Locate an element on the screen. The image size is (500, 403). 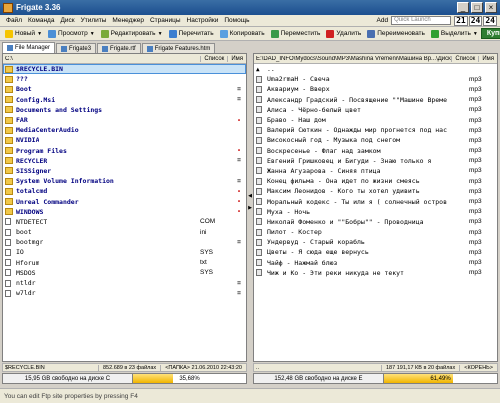
arrow-left-icon: ◀ is located at coordinates (250, 196).